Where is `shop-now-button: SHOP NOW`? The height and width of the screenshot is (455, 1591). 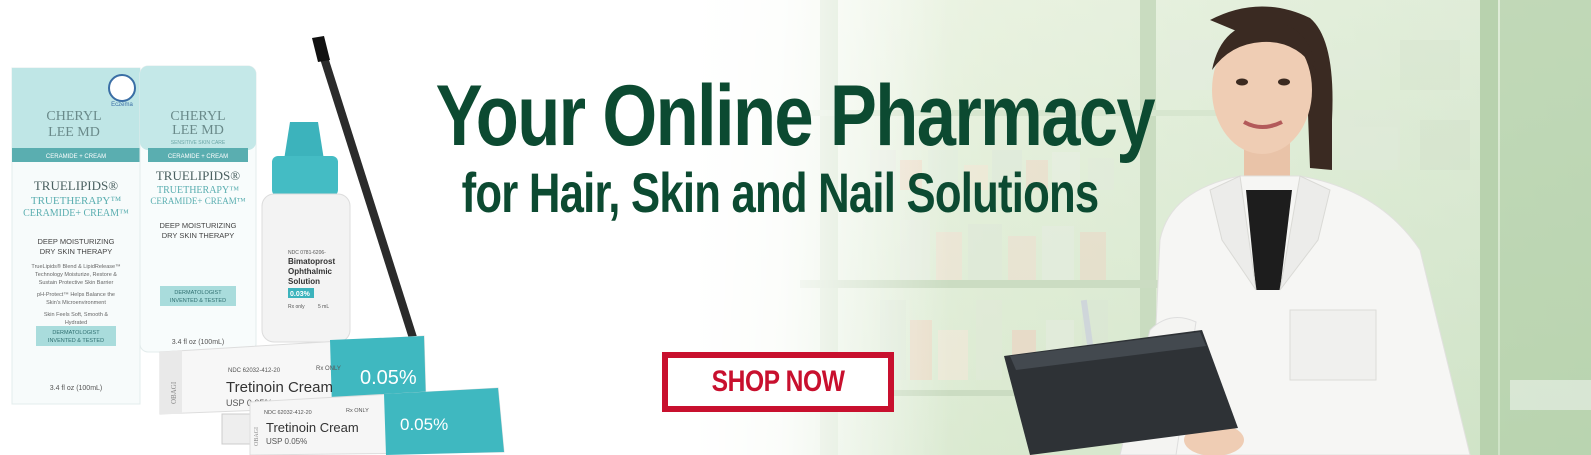
shop-now-button: SHOP NOW is located at coordinates (778, 382).